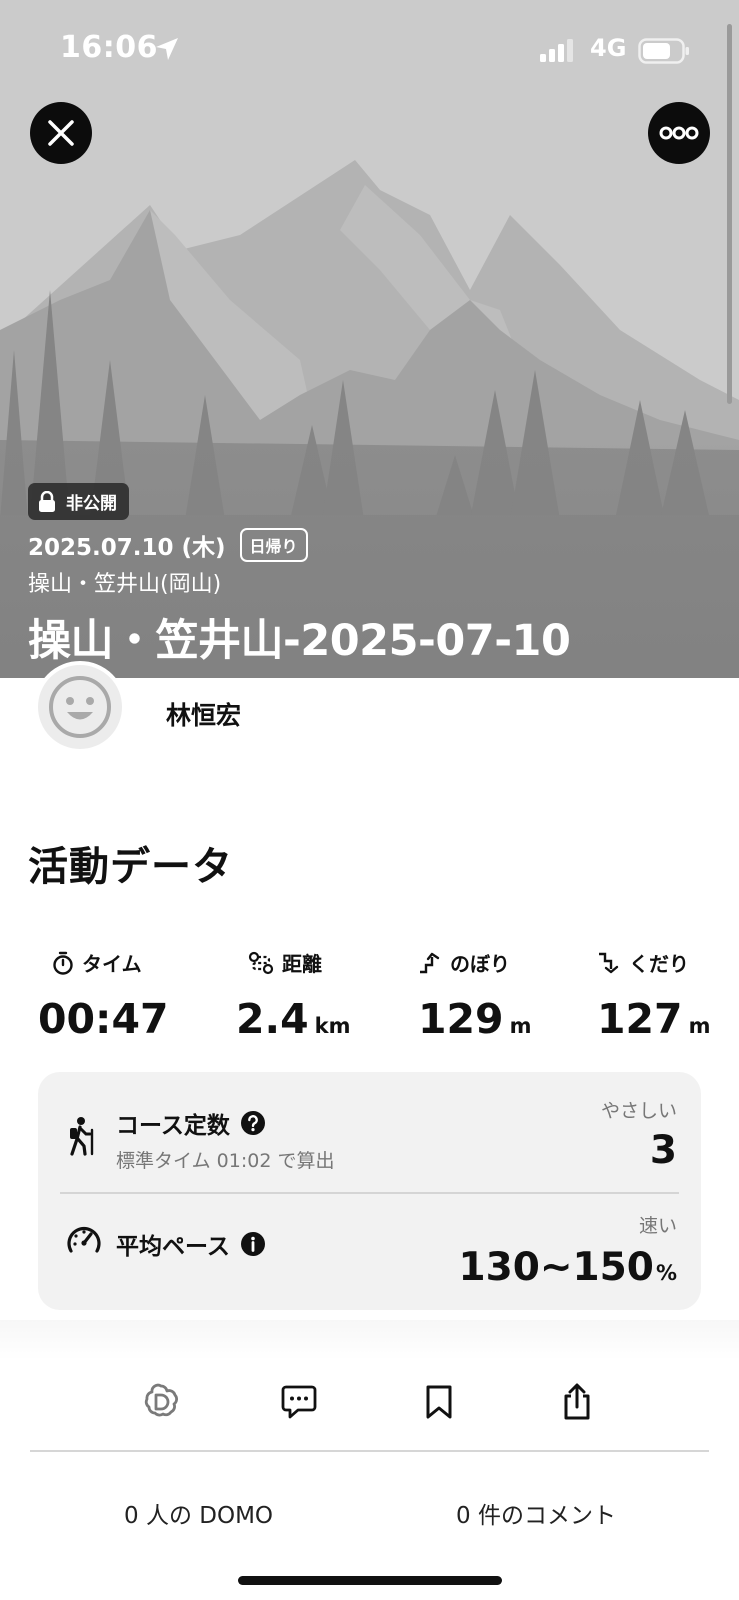 The image size is (739, 1600). Describe the element at coordinates (130, 867) in the screenshot. I see `activity-section-title: 活動データ` at that location.